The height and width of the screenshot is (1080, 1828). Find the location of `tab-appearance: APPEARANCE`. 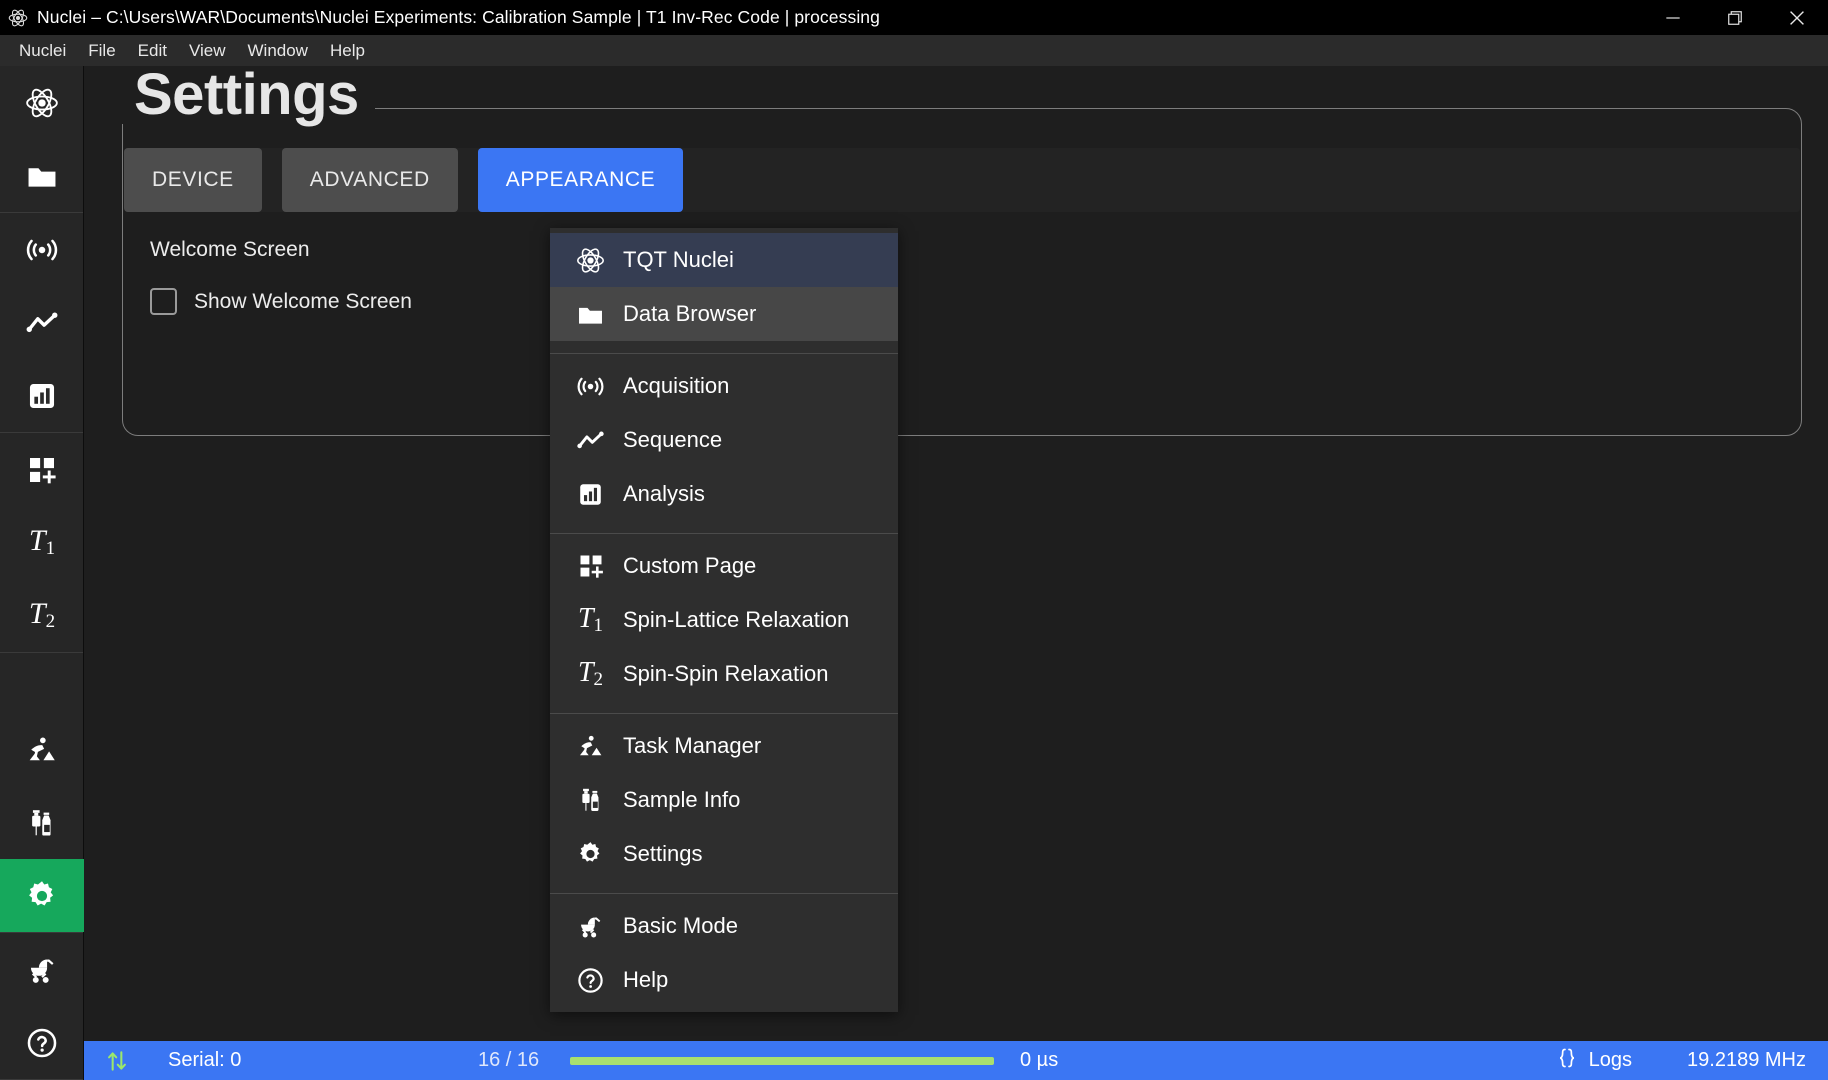

tab-appearance: APPEARANCE is located at coordinates (580, 180).